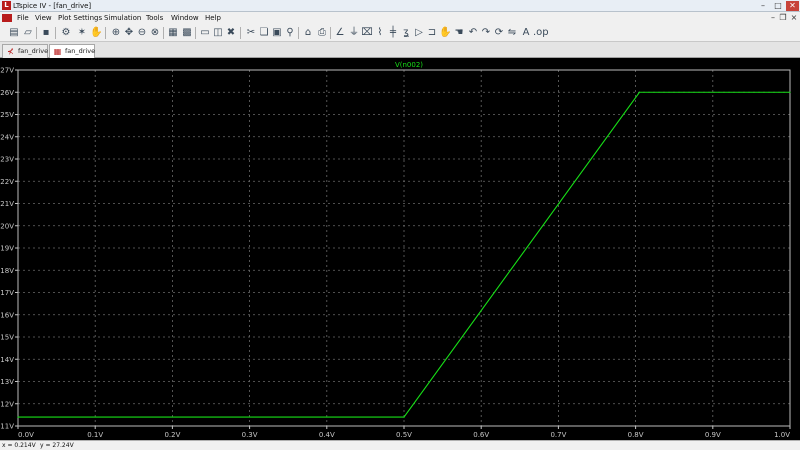  What do you see at coordinates (432, 33) in the screenshot?
I see `component-icon: ⊐` at bounding box center [432, 33].